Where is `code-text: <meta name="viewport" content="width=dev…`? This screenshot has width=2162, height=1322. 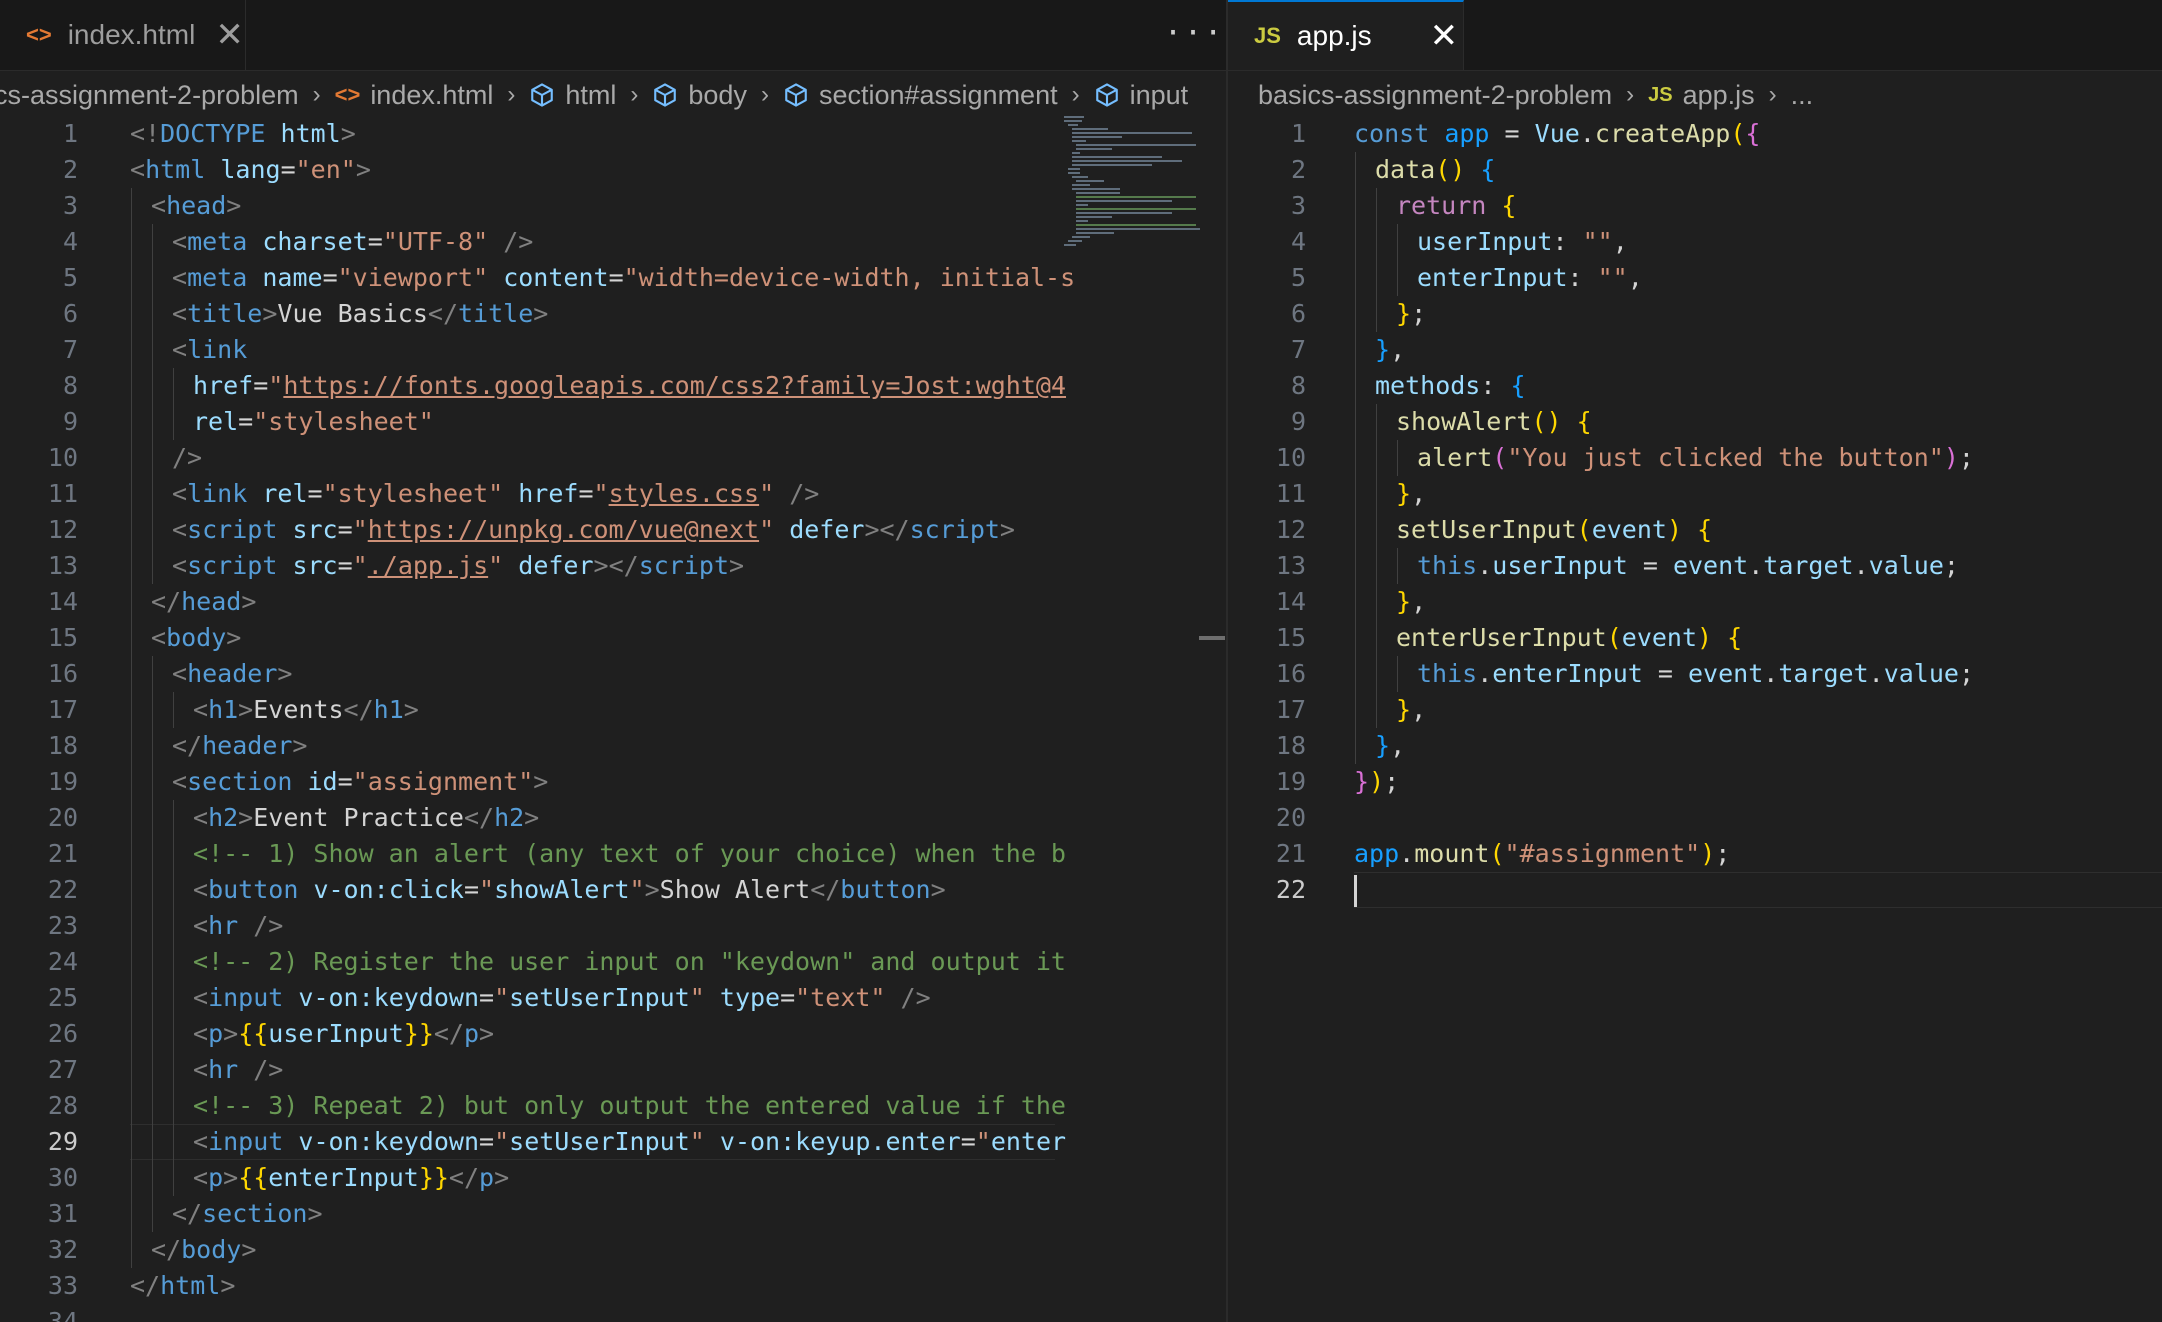 code-text: <meta name="viewport" content="width=dev… is located at coordinates (624, 277).